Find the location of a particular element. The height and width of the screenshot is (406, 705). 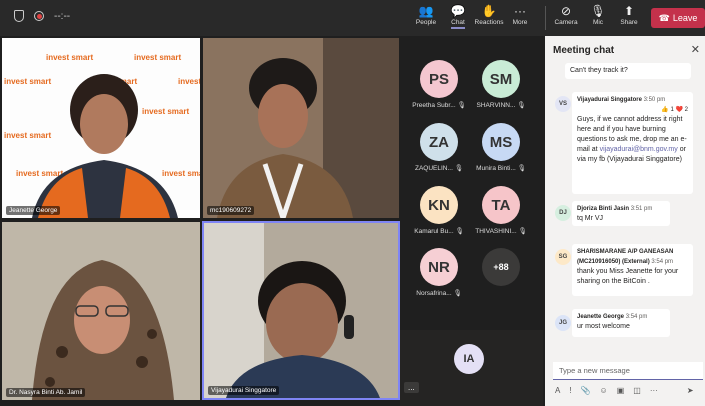

chat-message: Djoriza Binti Jasin 3:51 pm tq Mr VJ is located at coordinates (621, 213).